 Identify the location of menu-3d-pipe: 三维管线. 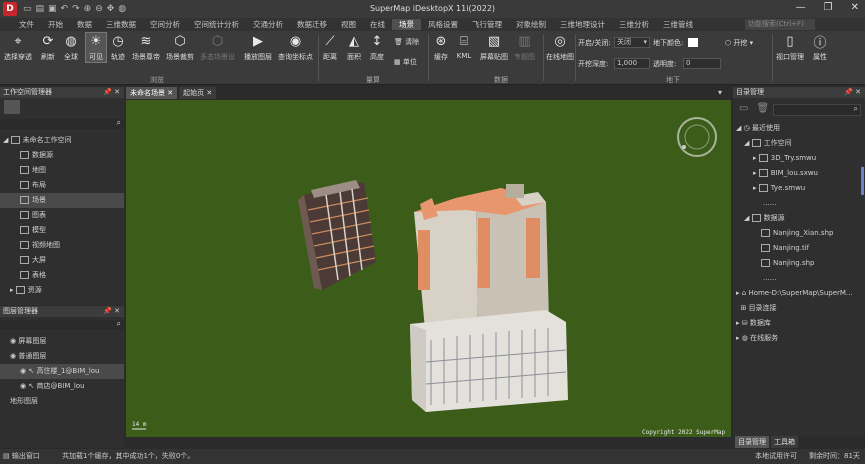
(678, 24).